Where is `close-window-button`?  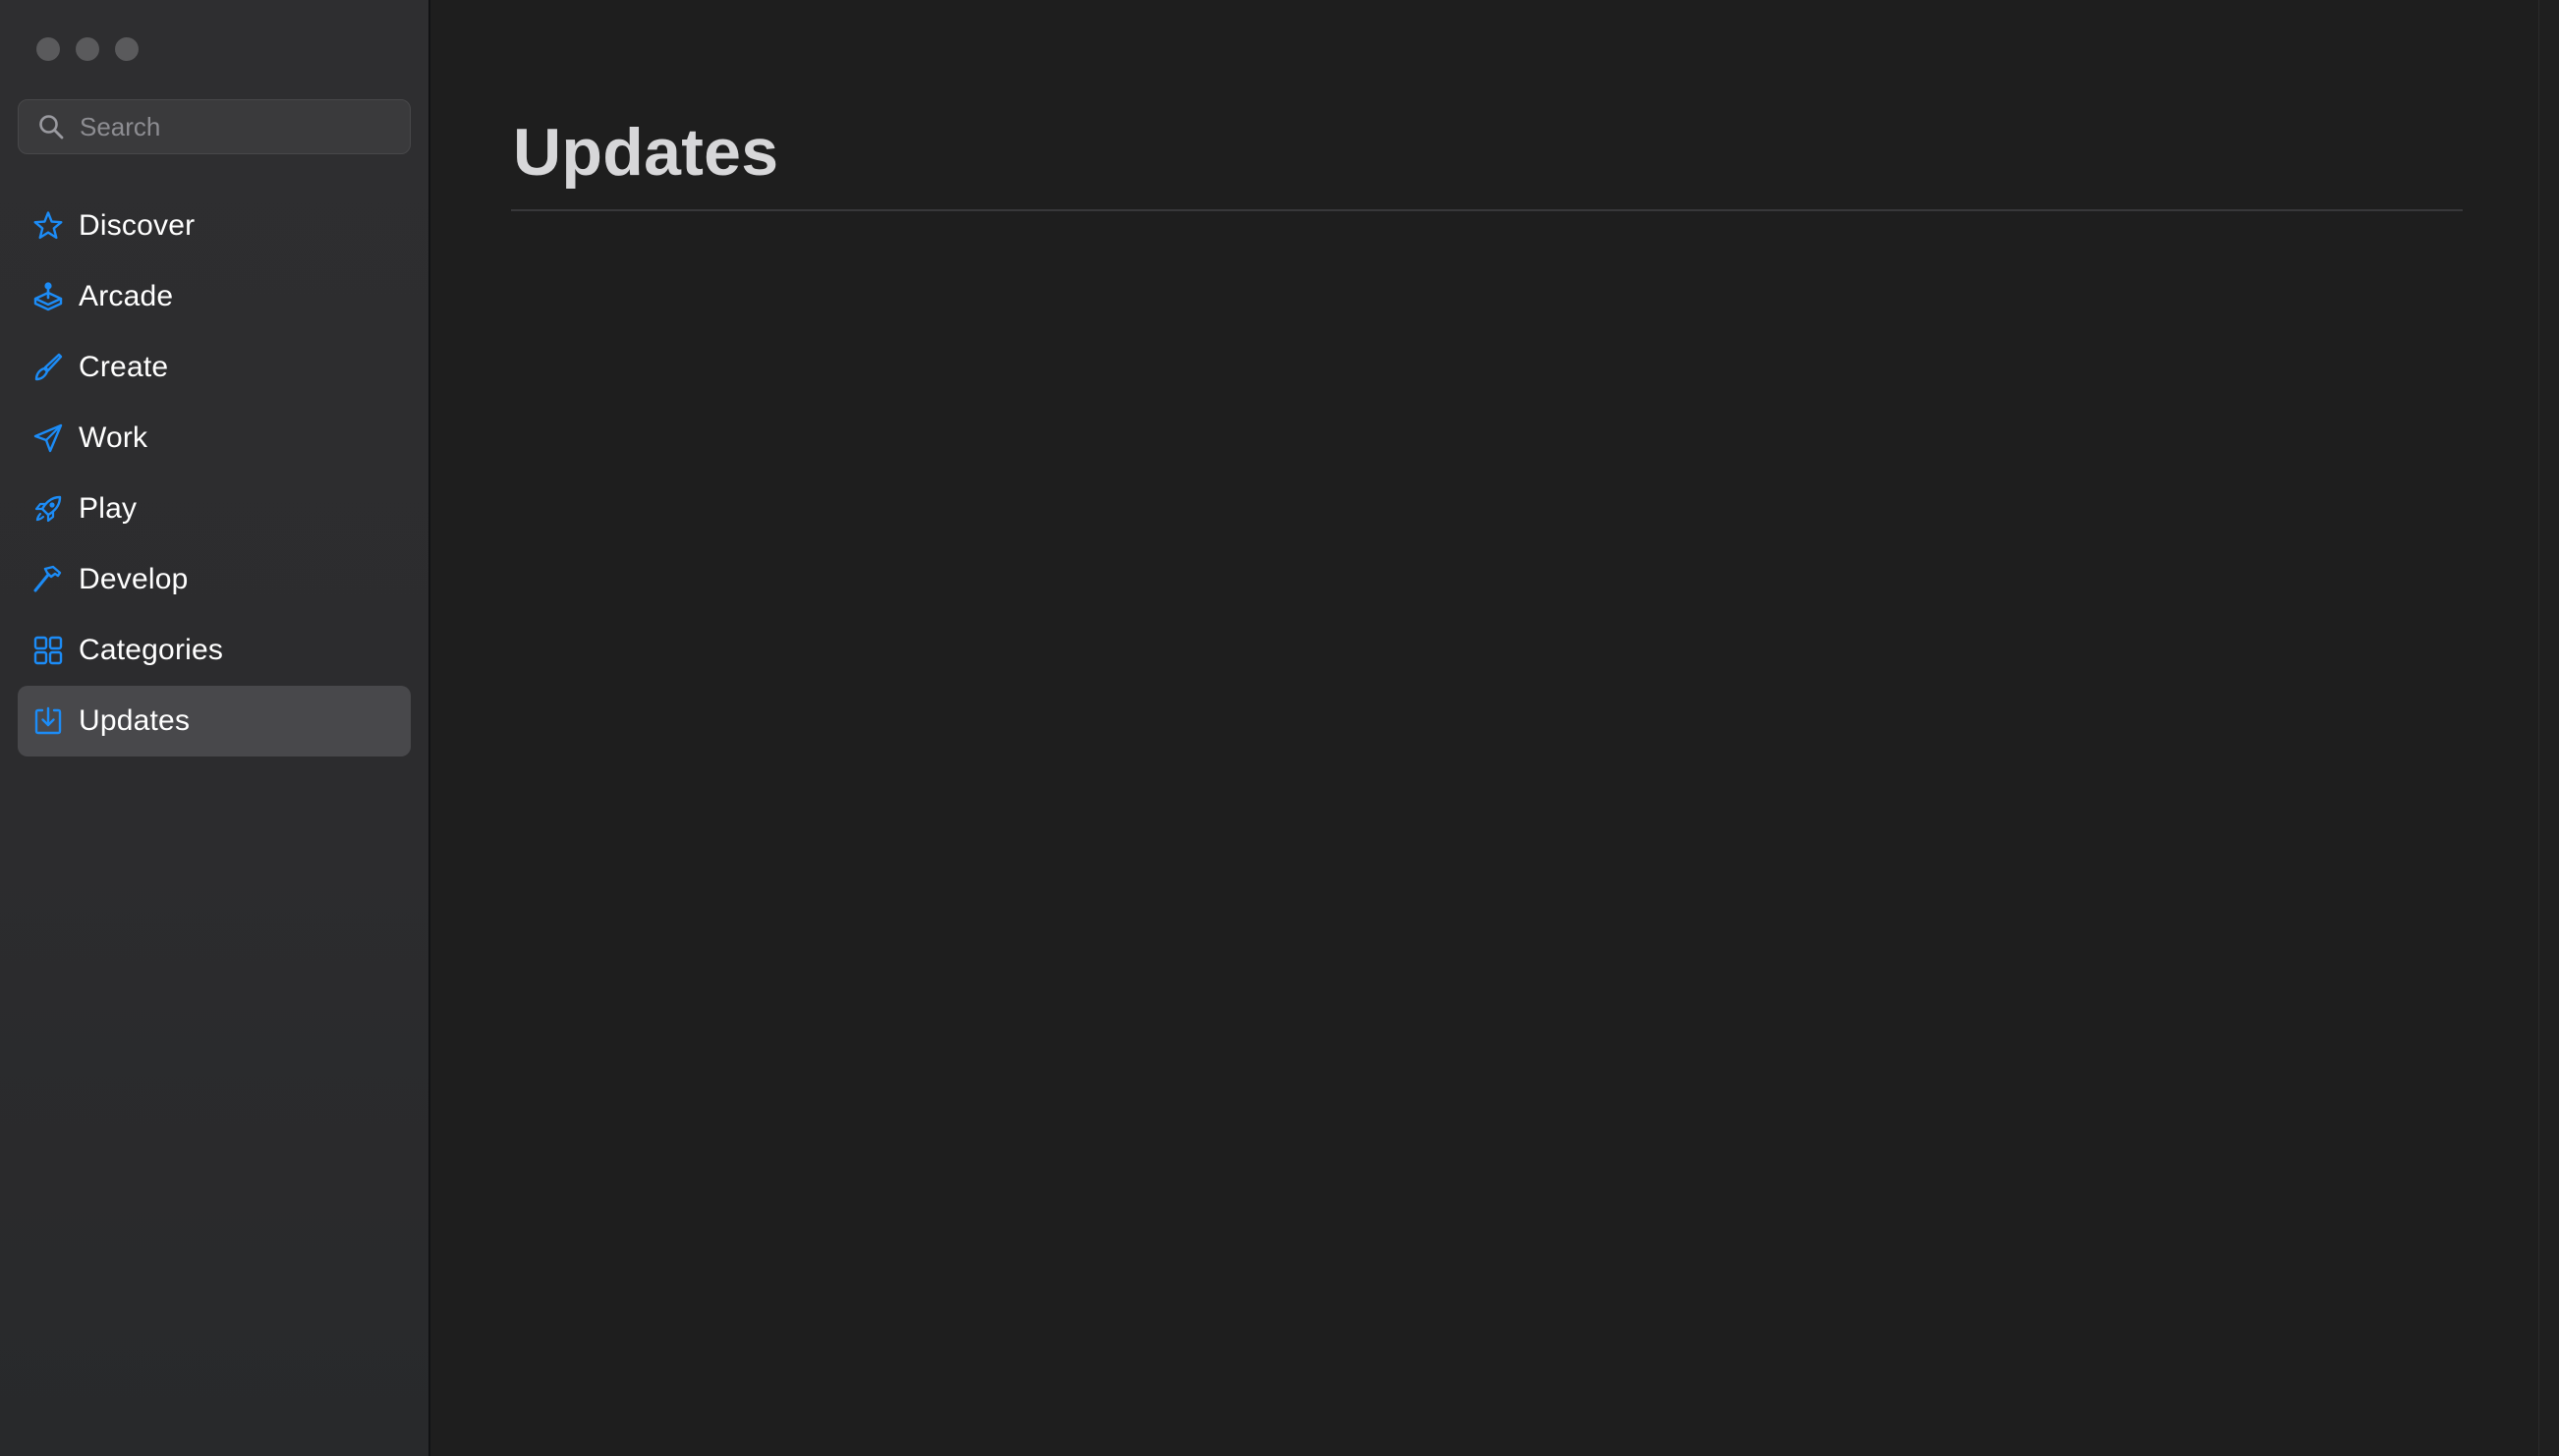 close-window-button is located at coordinates (48, 49).